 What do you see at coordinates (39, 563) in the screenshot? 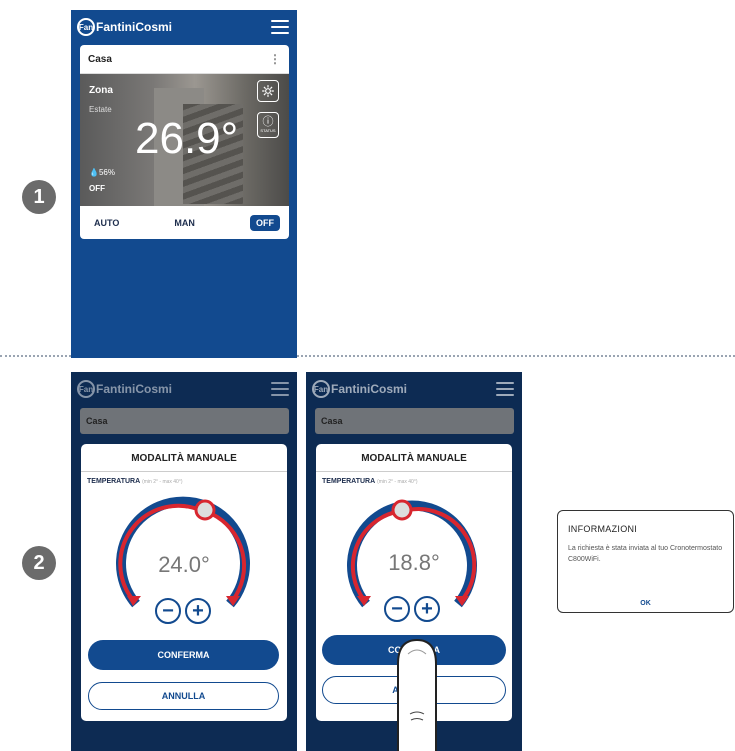
I see `step-2-badge: 2` at bounding box center [39, 563].